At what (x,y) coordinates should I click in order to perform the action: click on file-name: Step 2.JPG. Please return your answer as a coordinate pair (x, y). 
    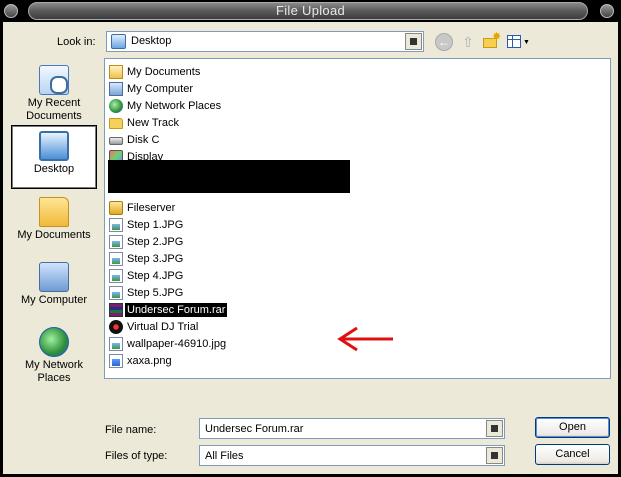
    Looking at the image, I should click on (155, 242).